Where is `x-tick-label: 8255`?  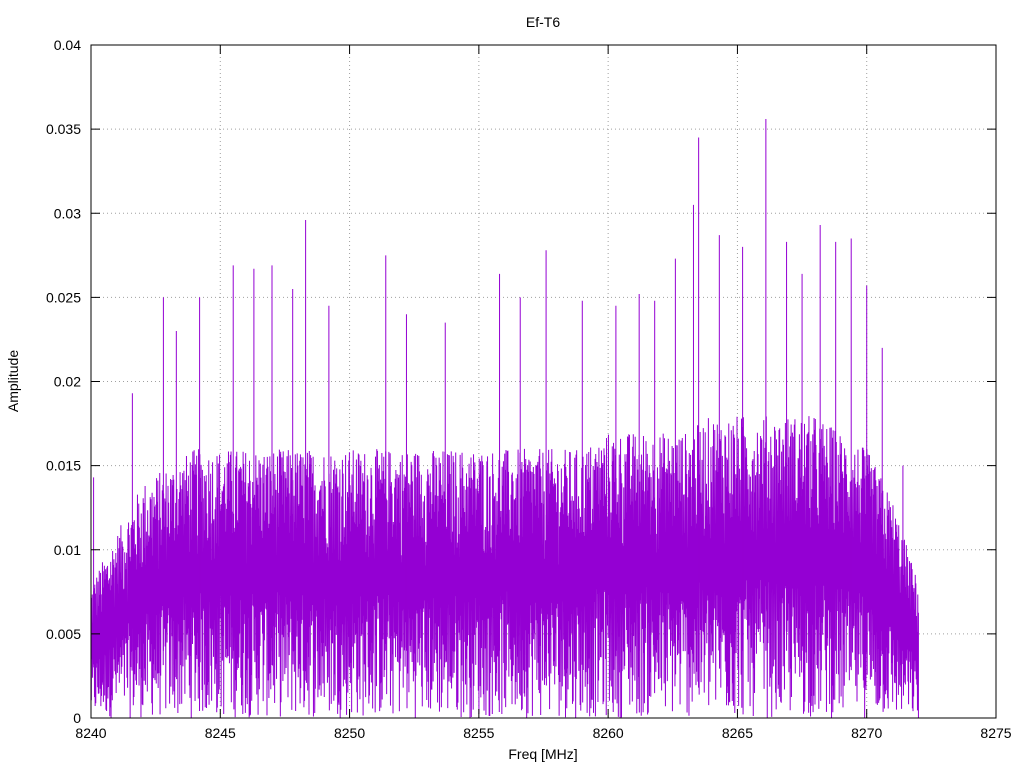 x-tick-label: 8255 is located at coordinates (478, 733).